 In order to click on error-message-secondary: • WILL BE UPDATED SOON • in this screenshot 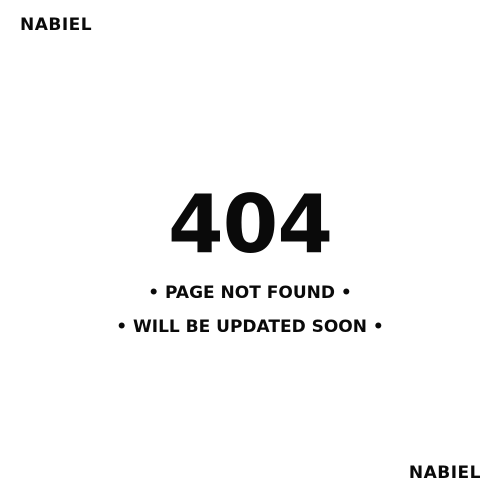, I will do `click(250, 327)`.